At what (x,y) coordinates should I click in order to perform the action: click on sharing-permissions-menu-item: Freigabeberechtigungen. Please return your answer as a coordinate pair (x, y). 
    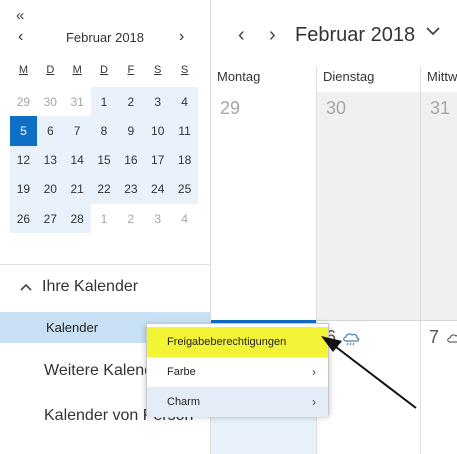
    Looking at the image, I should click on (237, 342).